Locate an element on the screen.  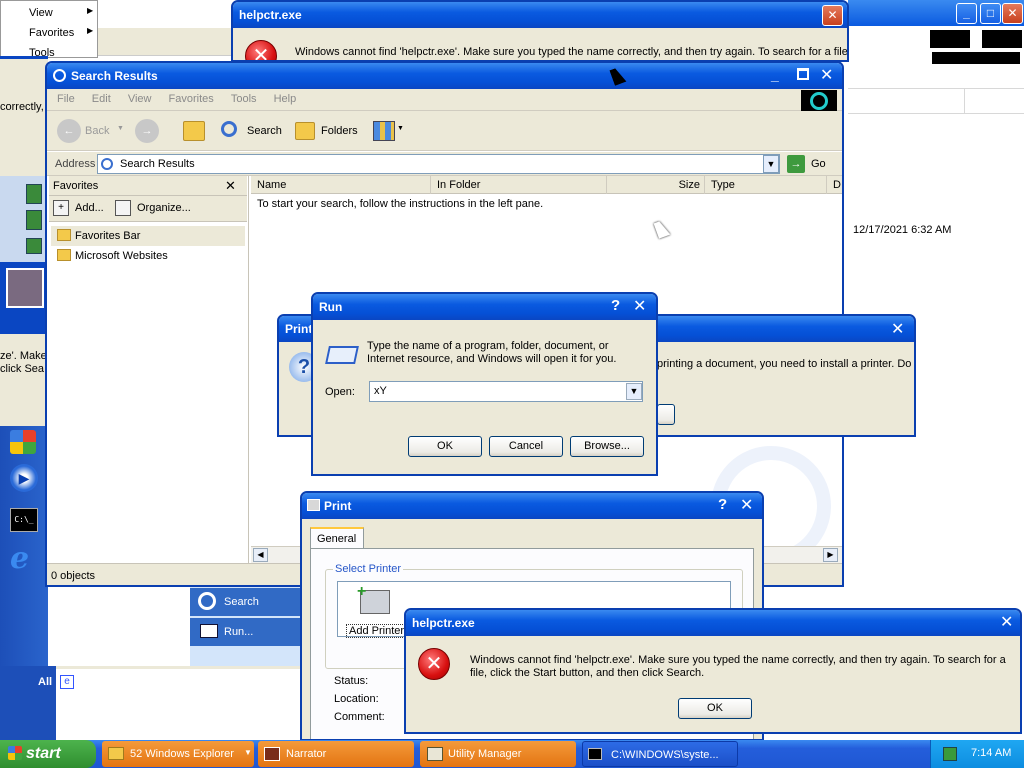
favorites-item: Favorites Bar is located at coordinates (148, 236).